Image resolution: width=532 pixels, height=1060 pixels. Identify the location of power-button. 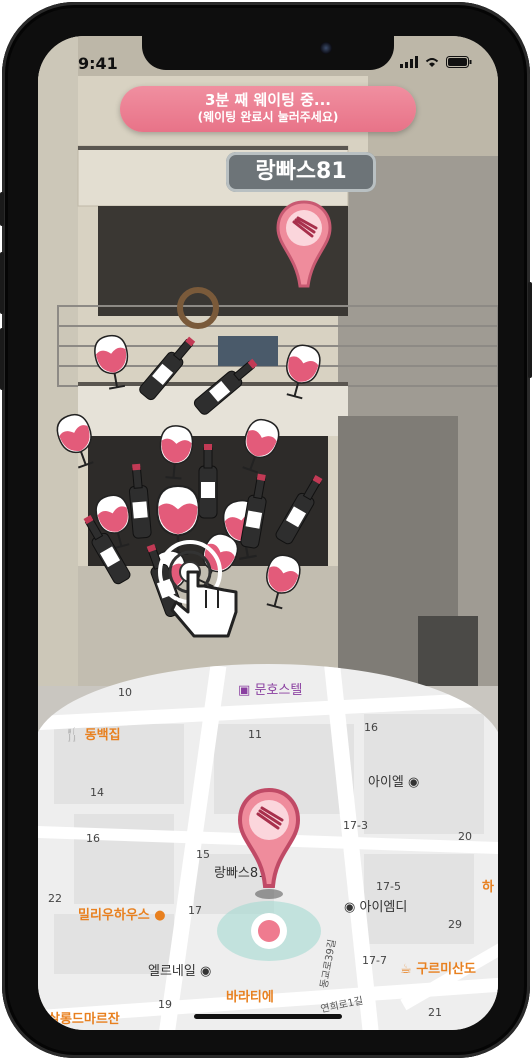
(530, 330).